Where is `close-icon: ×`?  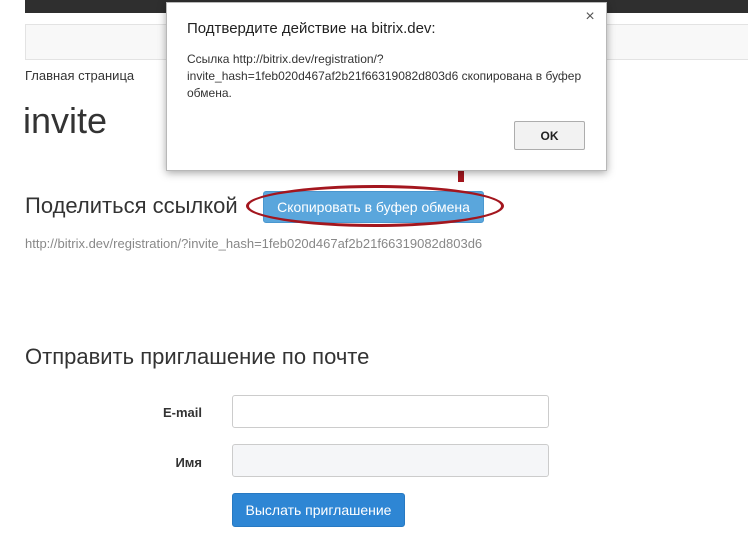
close-icon: × is located at coordinates (590, 17).